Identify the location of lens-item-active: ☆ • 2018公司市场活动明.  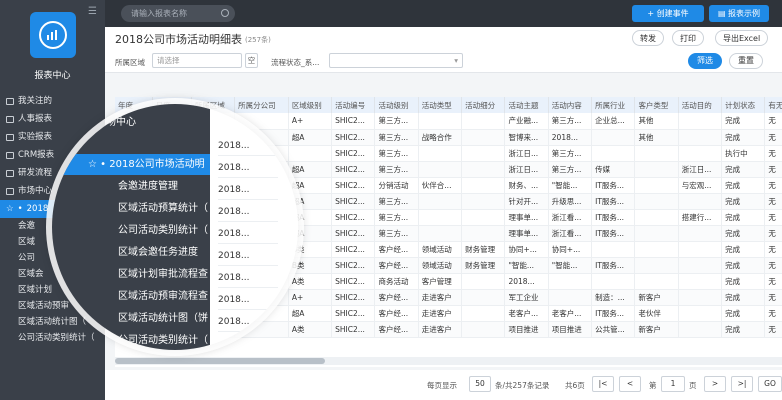
(131, 164).